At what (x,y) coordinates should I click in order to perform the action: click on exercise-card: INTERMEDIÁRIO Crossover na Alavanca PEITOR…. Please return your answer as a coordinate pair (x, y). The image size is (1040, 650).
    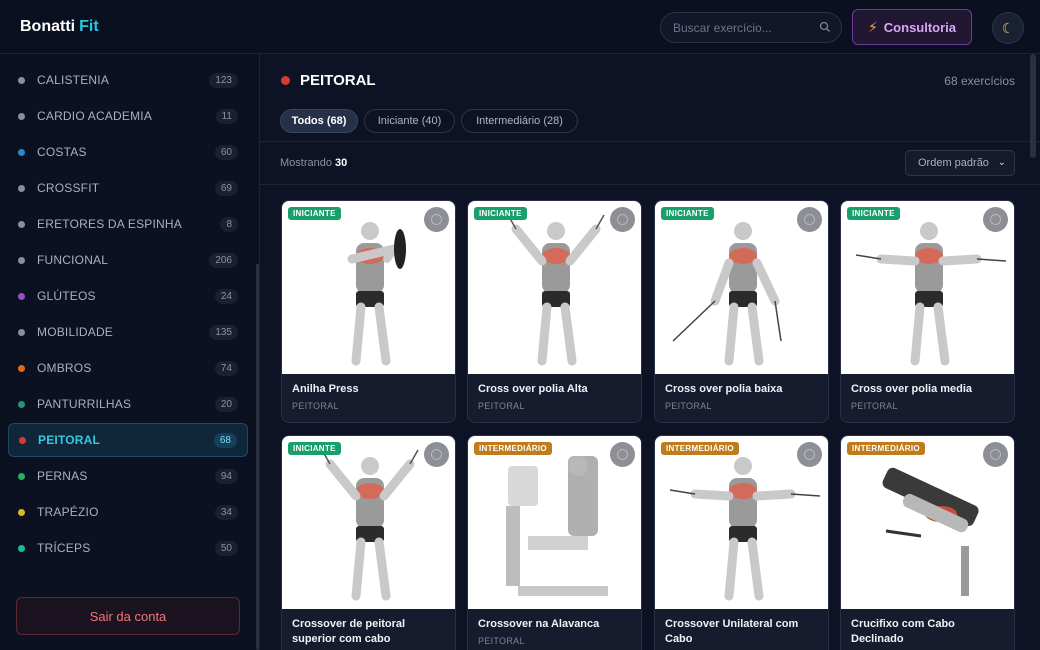
    Looking at the image, I should click on (554, 542).